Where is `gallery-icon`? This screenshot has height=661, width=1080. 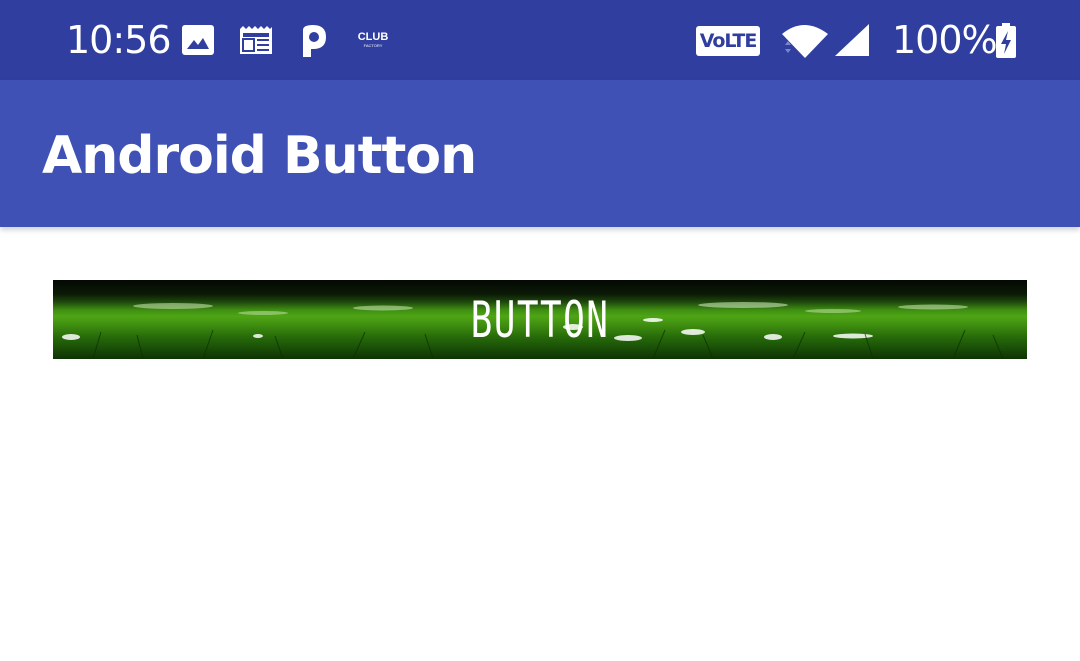
gallery-icon is located at coordinates (198, 42).